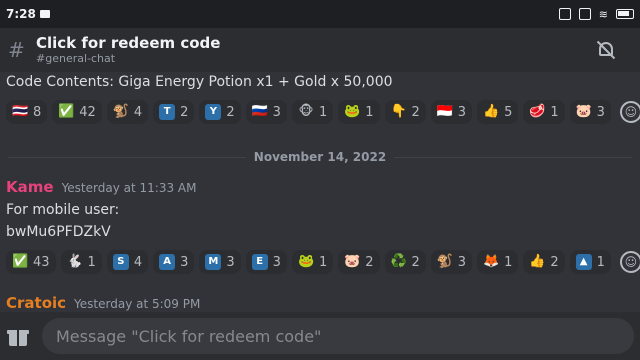 Image resolution: width=640 pixels, height=360 pixels. I want to click on reaction-emoji: 🇮🇩, so click(444, 111).